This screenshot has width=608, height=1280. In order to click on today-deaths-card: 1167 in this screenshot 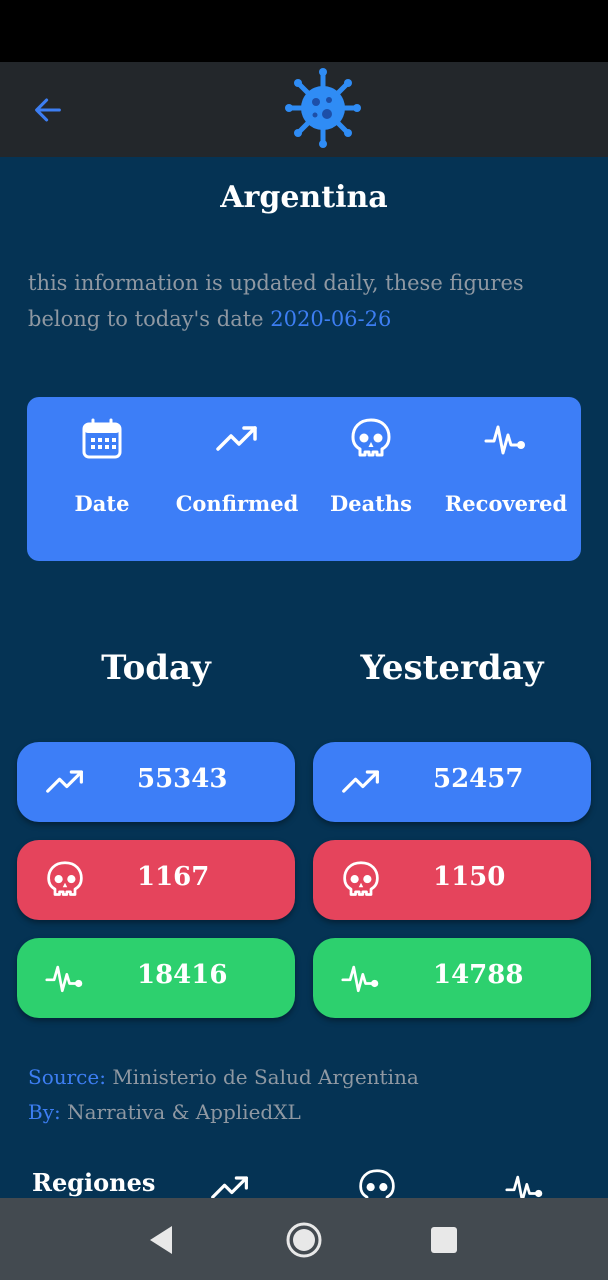, I will do `click(156, 880)`.